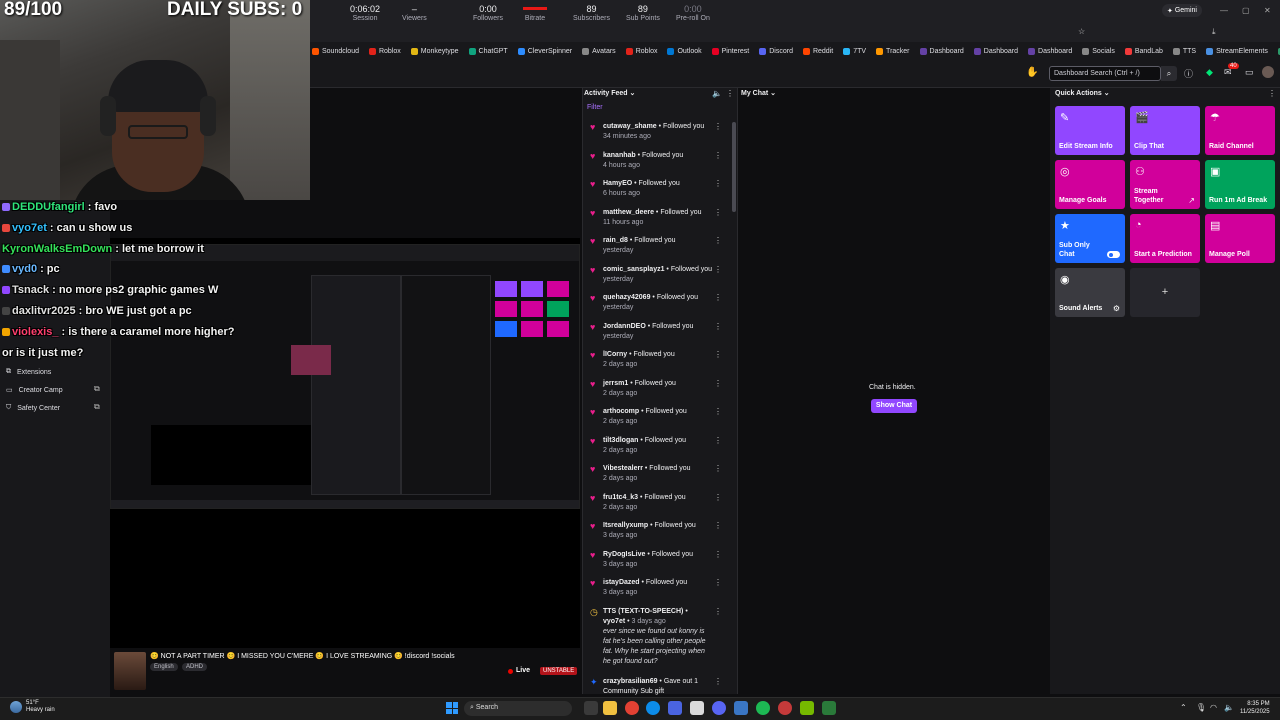 The width and height of the screenshot is (1280, 720). Describe the element at coordinates (1229, 707) in the screenshot. I see `volume-icon: 🔈` at that location.